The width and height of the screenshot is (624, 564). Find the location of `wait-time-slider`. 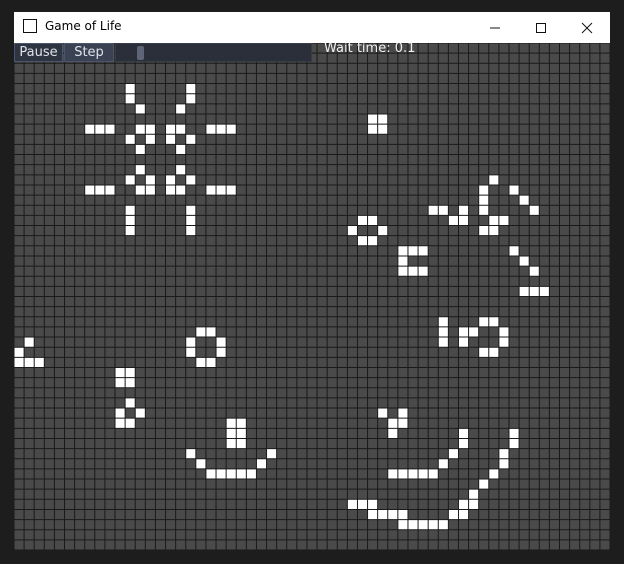

wait-time-slider is located at coordinates (213, 52).